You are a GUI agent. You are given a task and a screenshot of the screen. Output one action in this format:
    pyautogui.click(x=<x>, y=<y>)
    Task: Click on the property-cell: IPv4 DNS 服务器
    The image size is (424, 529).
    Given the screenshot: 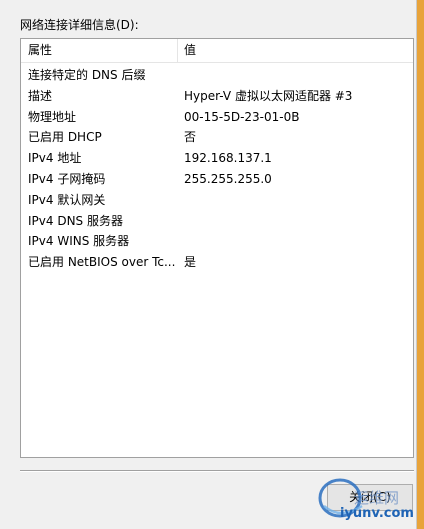 What is the action you would take?
    pyautogui.click(x=75, y=220)
    